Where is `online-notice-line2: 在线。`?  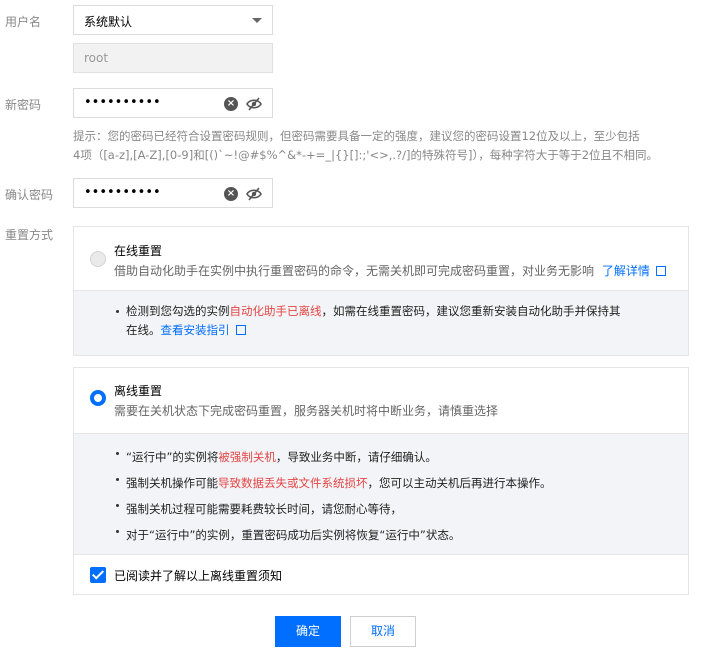 online-notice-line2: 在线。 is located at coordinates (143, 330).